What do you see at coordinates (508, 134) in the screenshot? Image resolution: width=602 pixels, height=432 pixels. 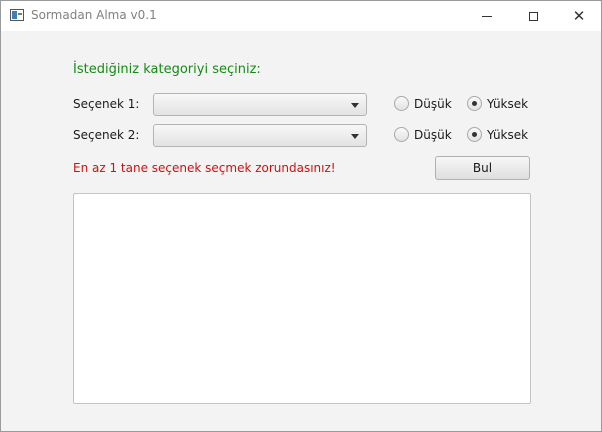 I see `option2-radio-high-label: Yüksek` at bounding box center [508, 134].